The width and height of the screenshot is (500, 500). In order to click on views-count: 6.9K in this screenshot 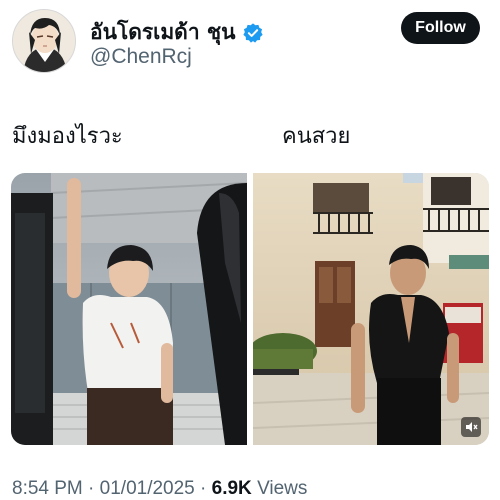, I will do `click(231, 488)`.